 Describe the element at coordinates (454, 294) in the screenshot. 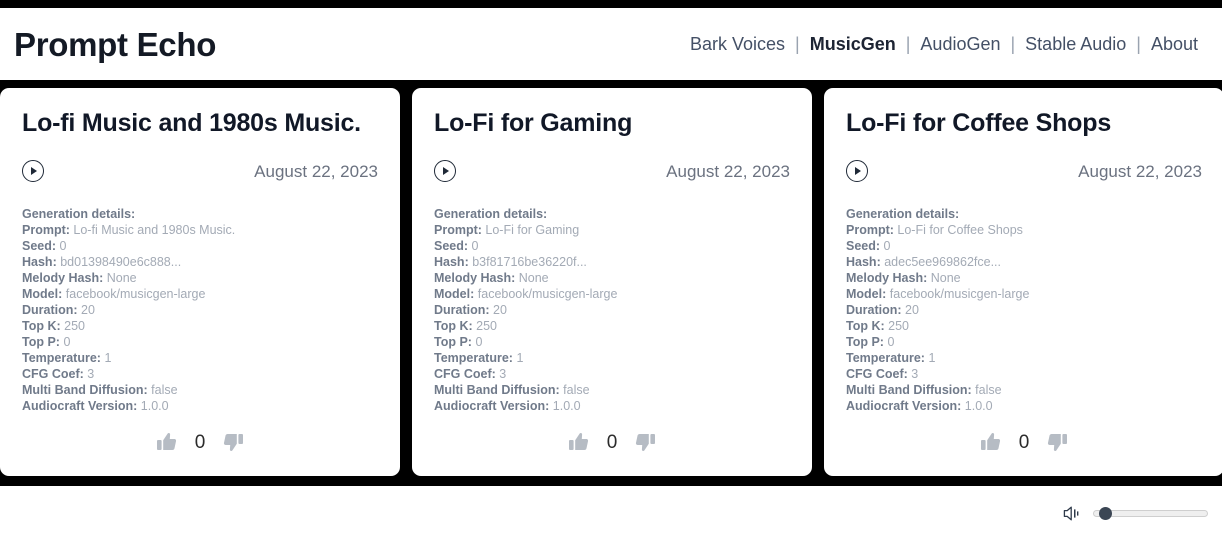

I see `detail-label-model: Model:` at that location.